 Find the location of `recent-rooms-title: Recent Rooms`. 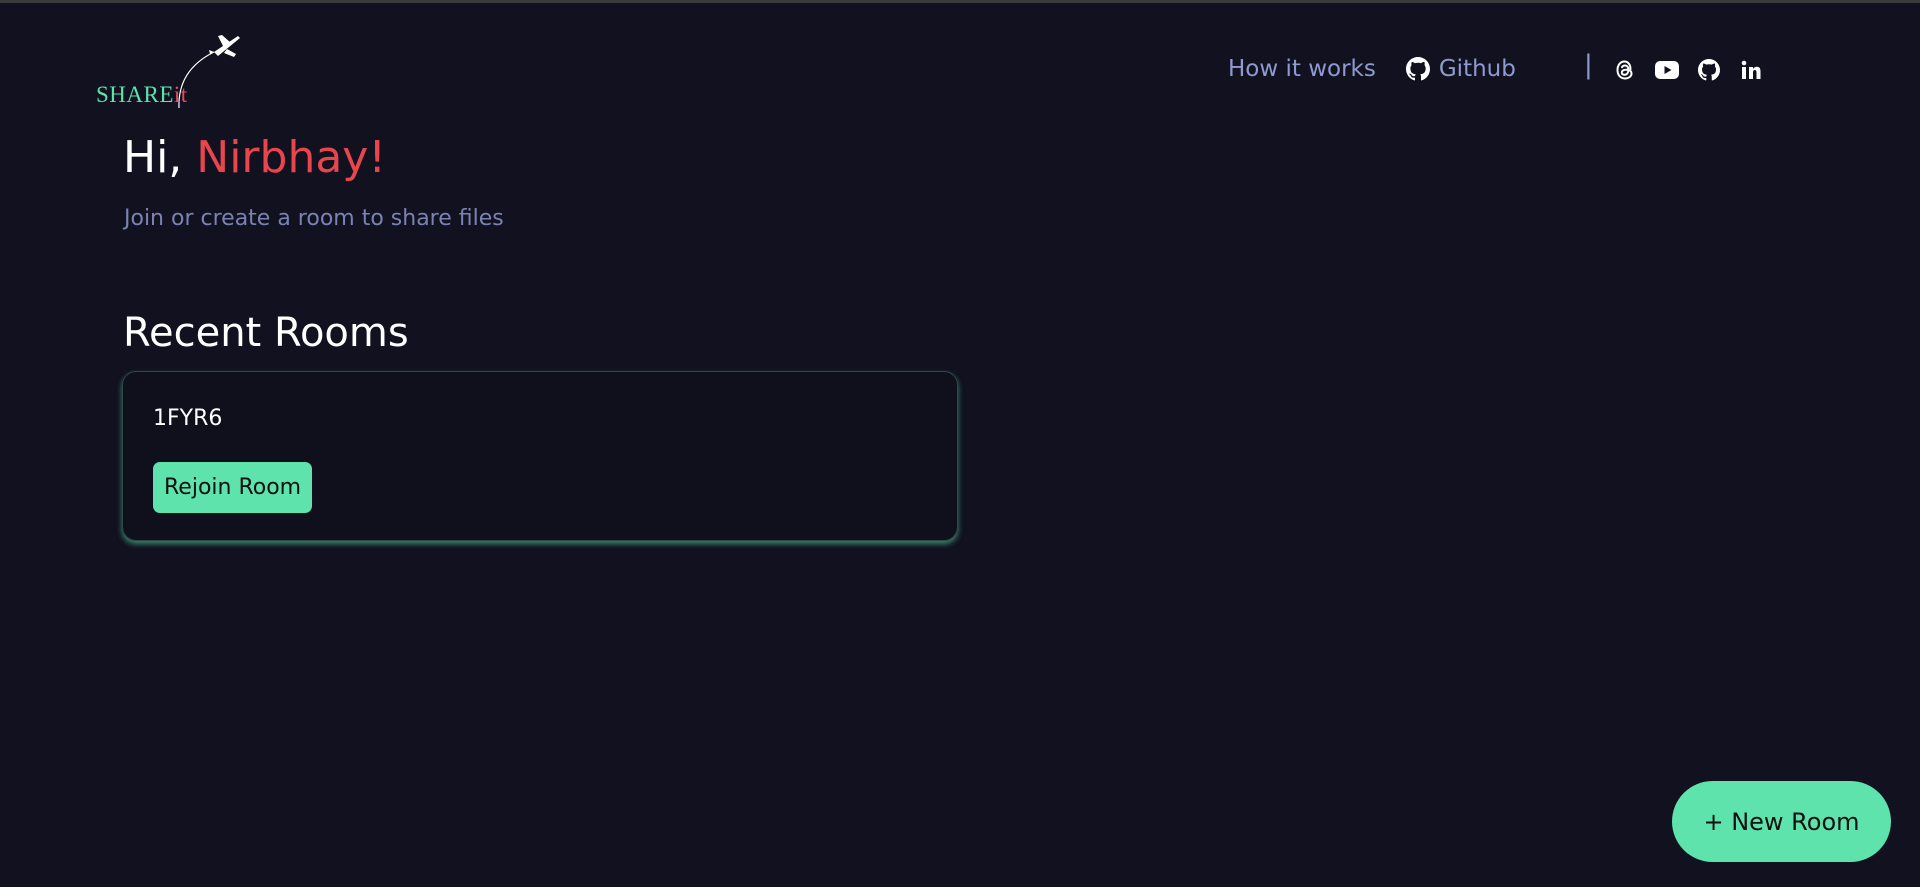

recent-rooms-title: Recent Rooms is located at coordinates (266, 333).